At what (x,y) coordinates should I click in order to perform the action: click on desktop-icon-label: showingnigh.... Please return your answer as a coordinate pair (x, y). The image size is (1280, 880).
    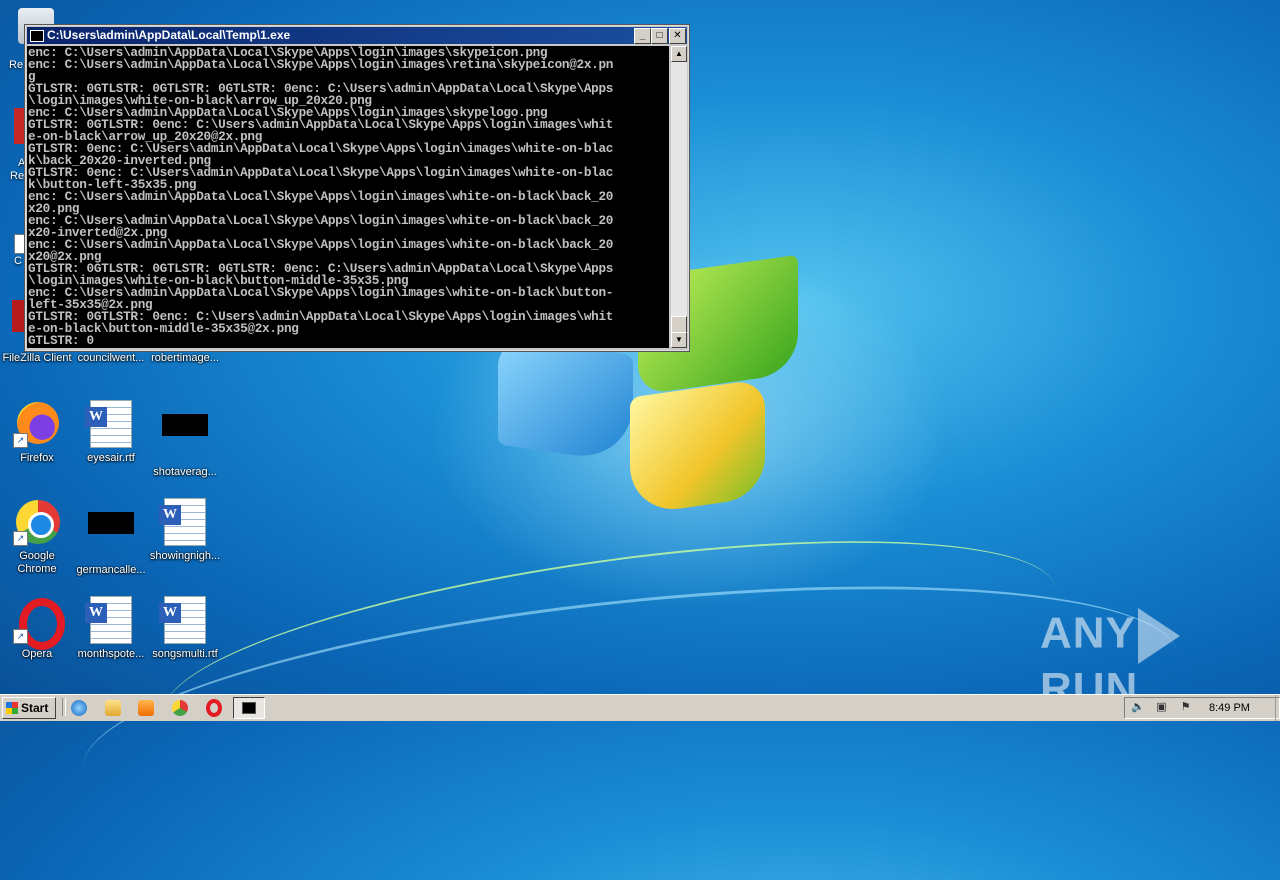
    Looking at the image, I should click on (185, 556).